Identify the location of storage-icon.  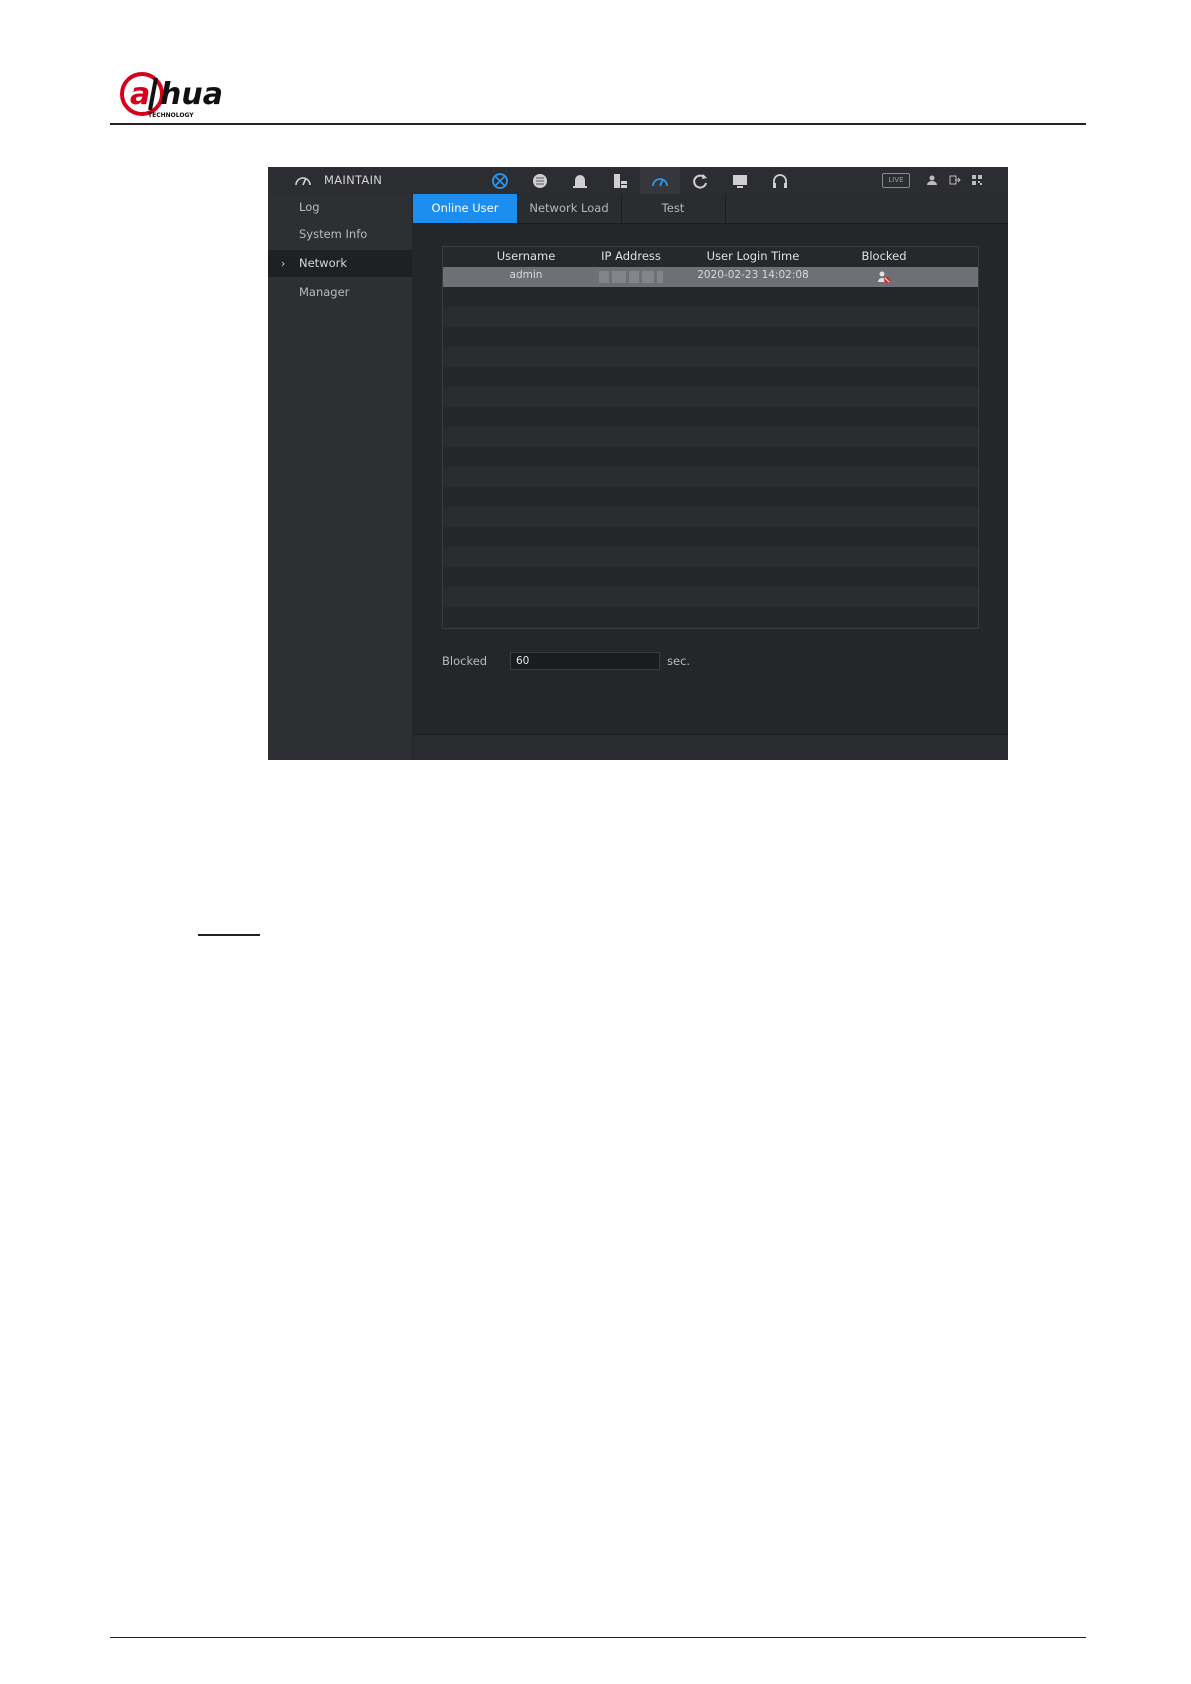
(620, 180).